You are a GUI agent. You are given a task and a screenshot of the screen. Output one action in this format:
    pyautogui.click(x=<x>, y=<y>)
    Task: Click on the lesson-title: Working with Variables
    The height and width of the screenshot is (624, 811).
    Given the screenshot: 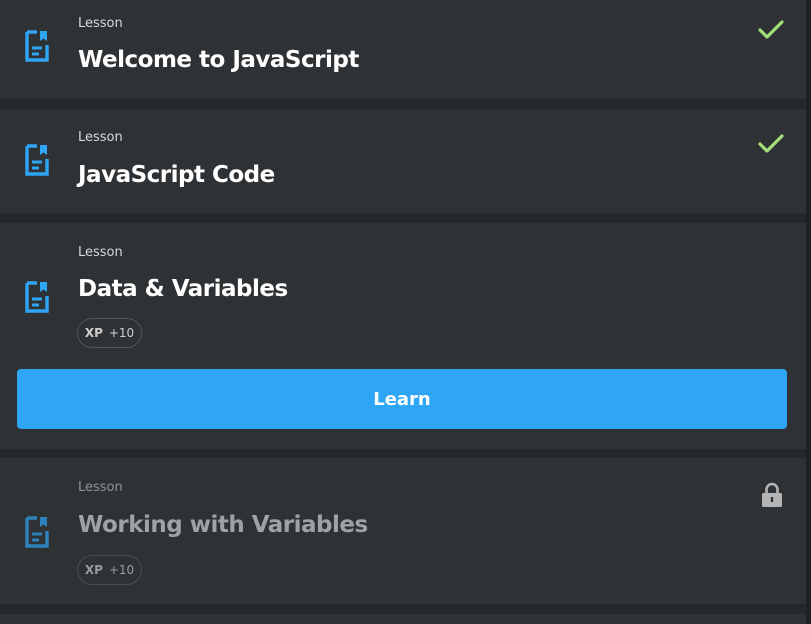 What is the action you would take?
    pyautogui.click(x=223, y=525)
    